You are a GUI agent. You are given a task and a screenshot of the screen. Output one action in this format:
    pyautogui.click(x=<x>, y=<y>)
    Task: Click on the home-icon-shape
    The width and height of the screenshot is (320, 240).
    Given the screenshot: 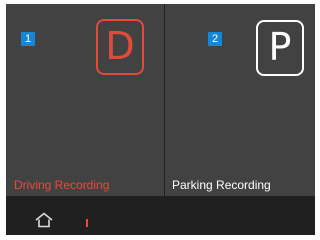 What is the action you would take?
    pyautogui.click(x=44, y=220)
    